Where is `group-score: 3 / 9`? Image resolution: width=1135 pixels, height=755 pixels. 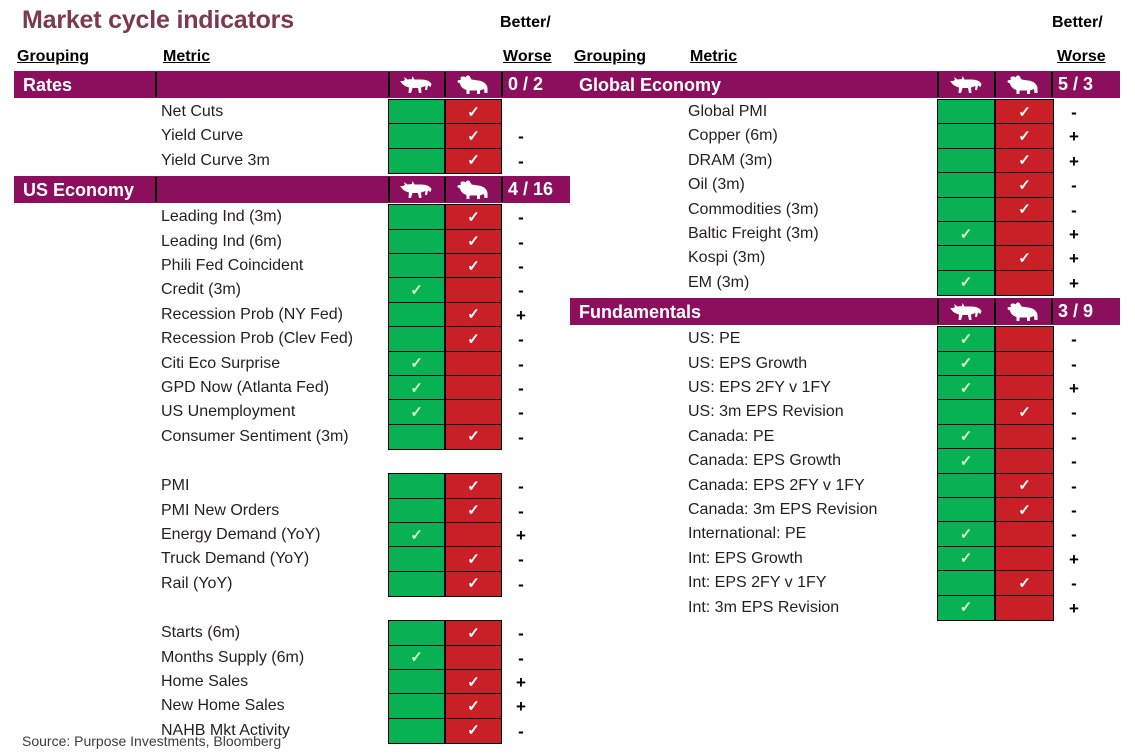
group-score: 3 / 9 is located at coordinates (1076, 311).